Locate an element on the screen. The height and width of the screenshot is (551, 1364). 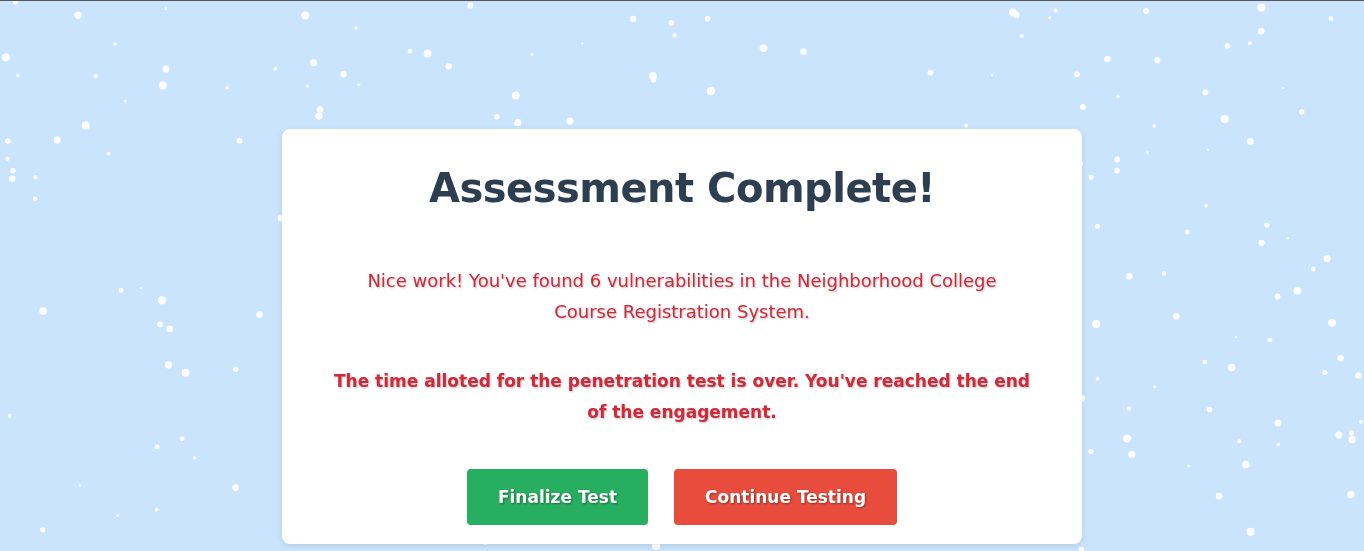
dialog-title: Assessment Complete! is located at coordinates (682, 188).